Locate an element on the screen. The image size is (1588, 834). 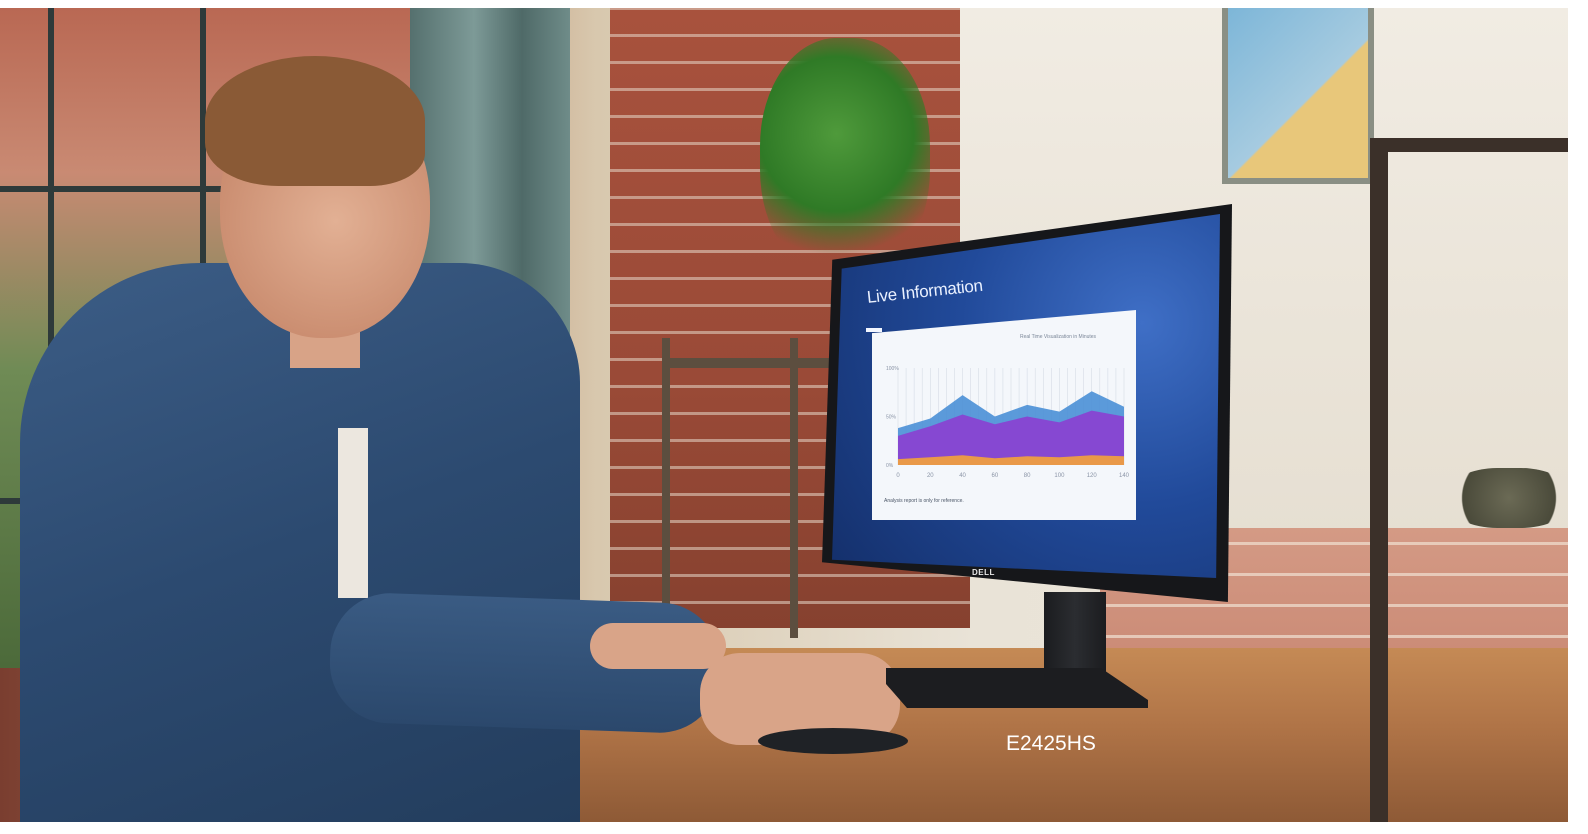
chart-x-tick-label: 140 is located at coordinates (1124, 476).